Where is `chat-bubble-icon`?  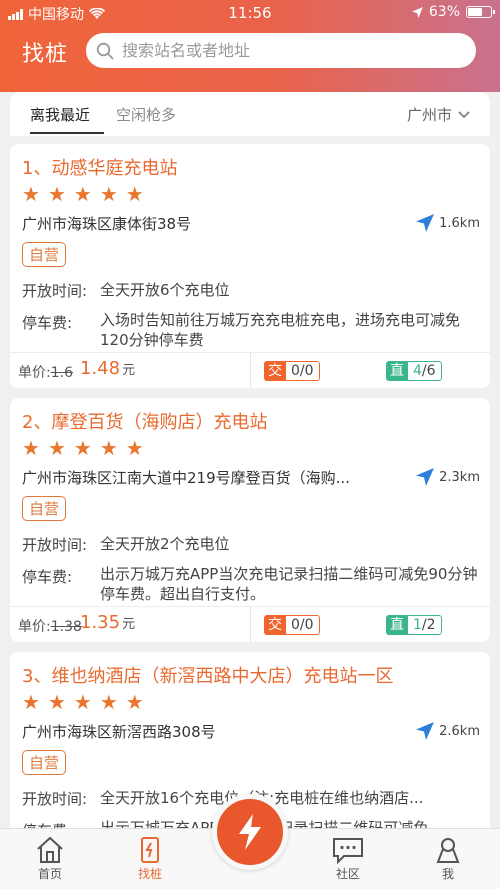 chat-bubble-icon is located at coordinates (348, 851).